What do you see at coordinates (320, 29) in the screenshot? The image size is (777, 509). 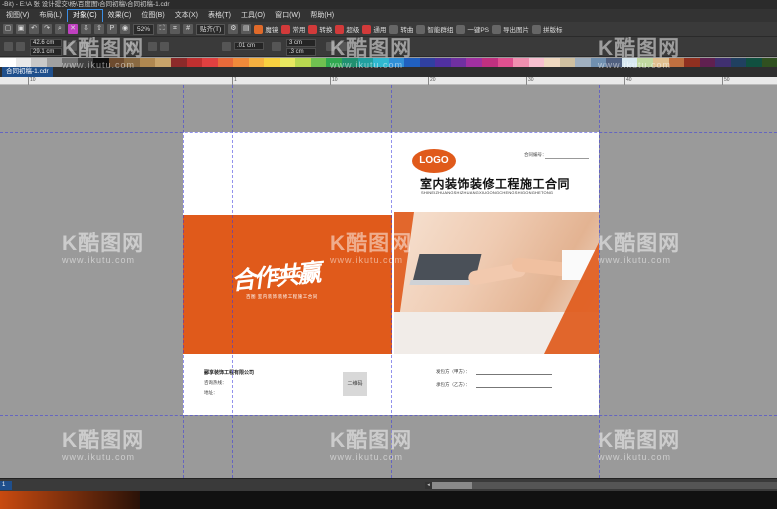 I see `plugin-zhuanhuan: 转换` at bounding box center [320, 29].